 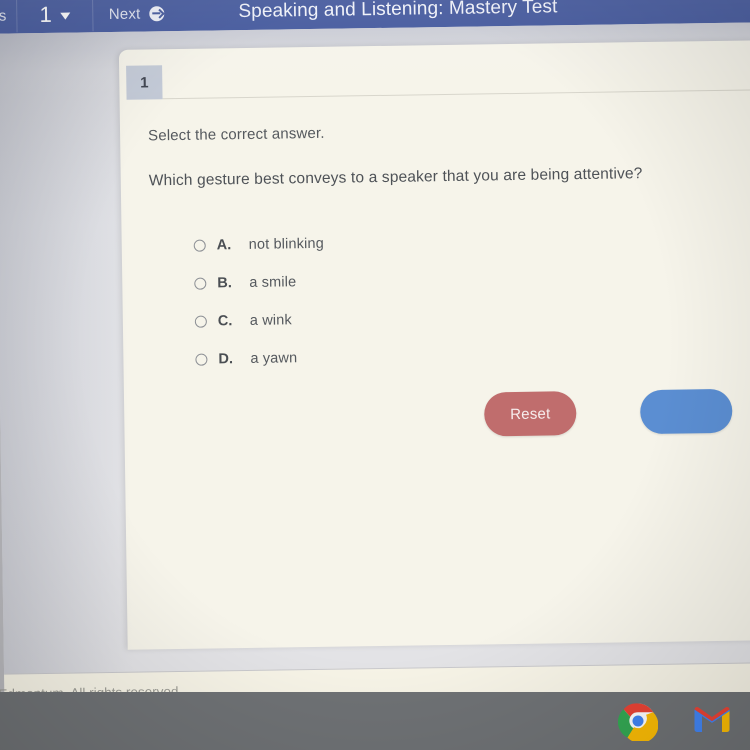 I want to click on option-label-a: not blinking, so click(x=286, y=244).